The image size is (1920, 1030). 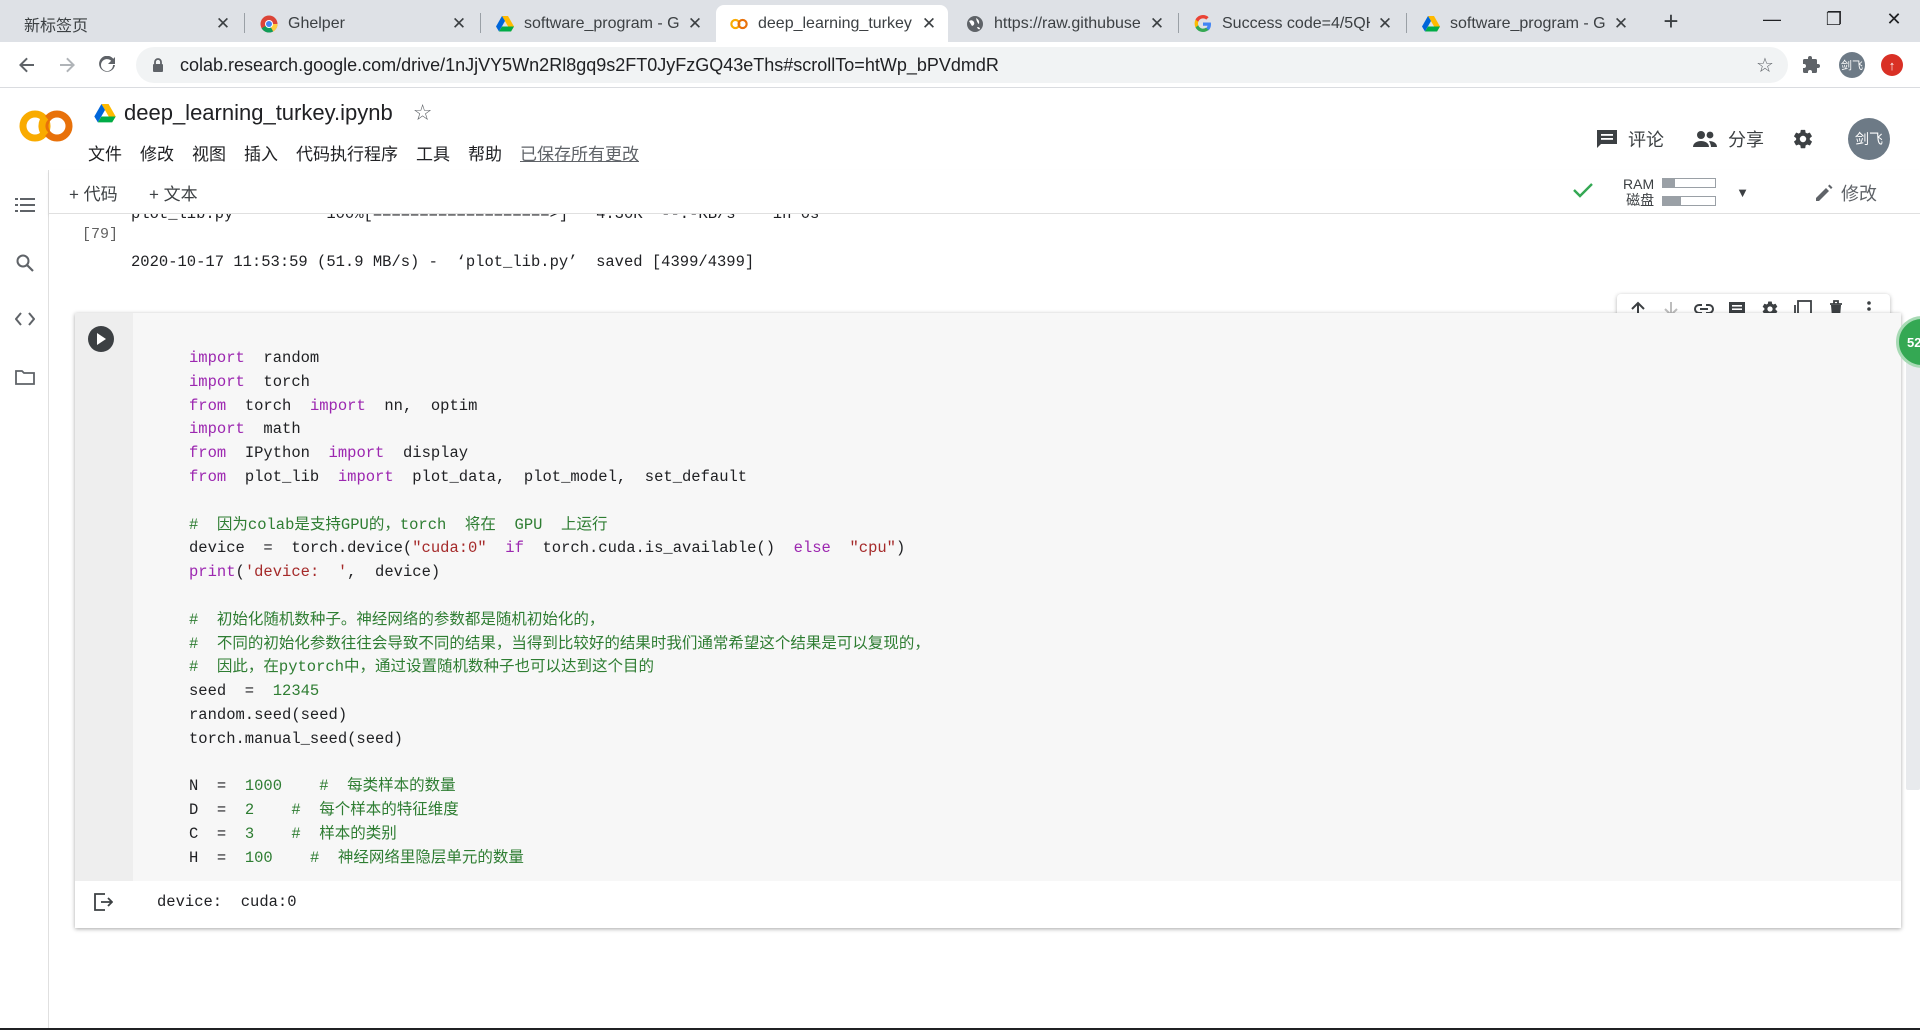 What do you see at coordinates (1640, 200) in the screenshot?
I see `disk-label: 磁盘` at bounding box center [1640, 200].